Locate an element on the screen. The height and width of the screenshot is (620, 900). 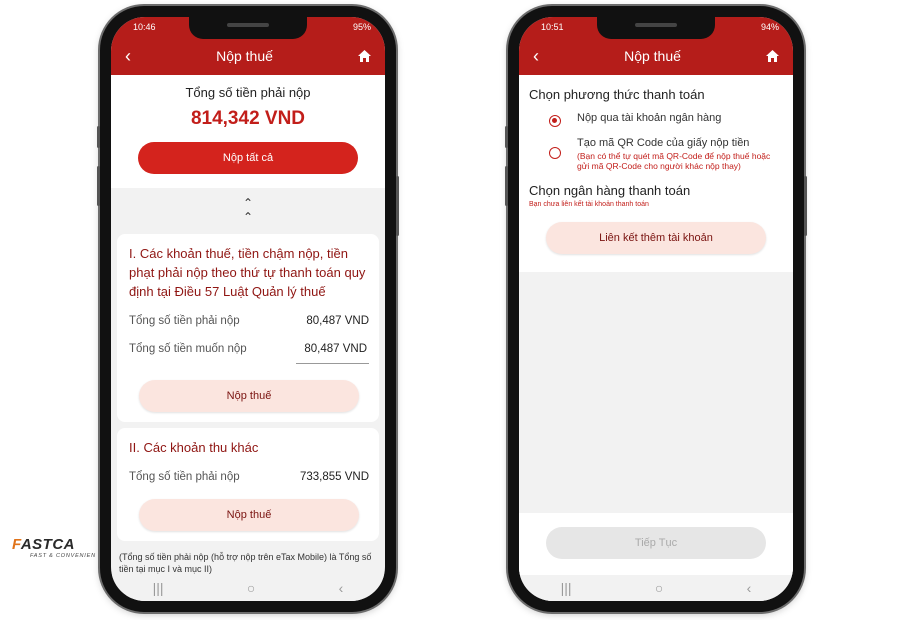
pay-all-button: Nộp tất cả is located at coordinates (248, 158).